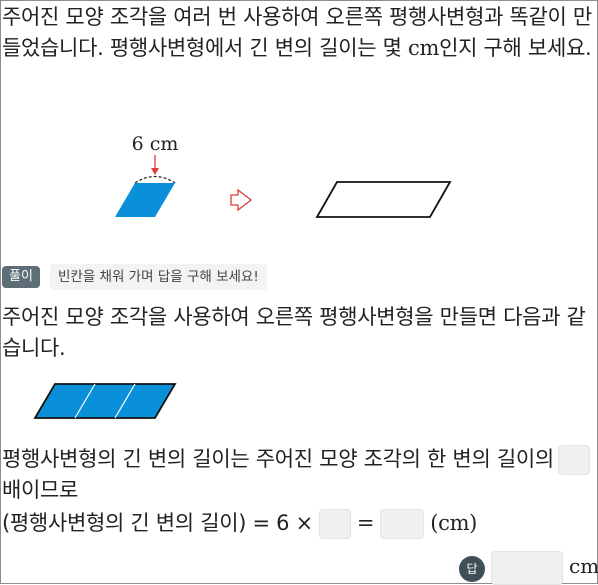  What do you see at coordinates (583, 566) in the screenshot?
I see `answer-unit: cm` at bounding box center [583, 566].